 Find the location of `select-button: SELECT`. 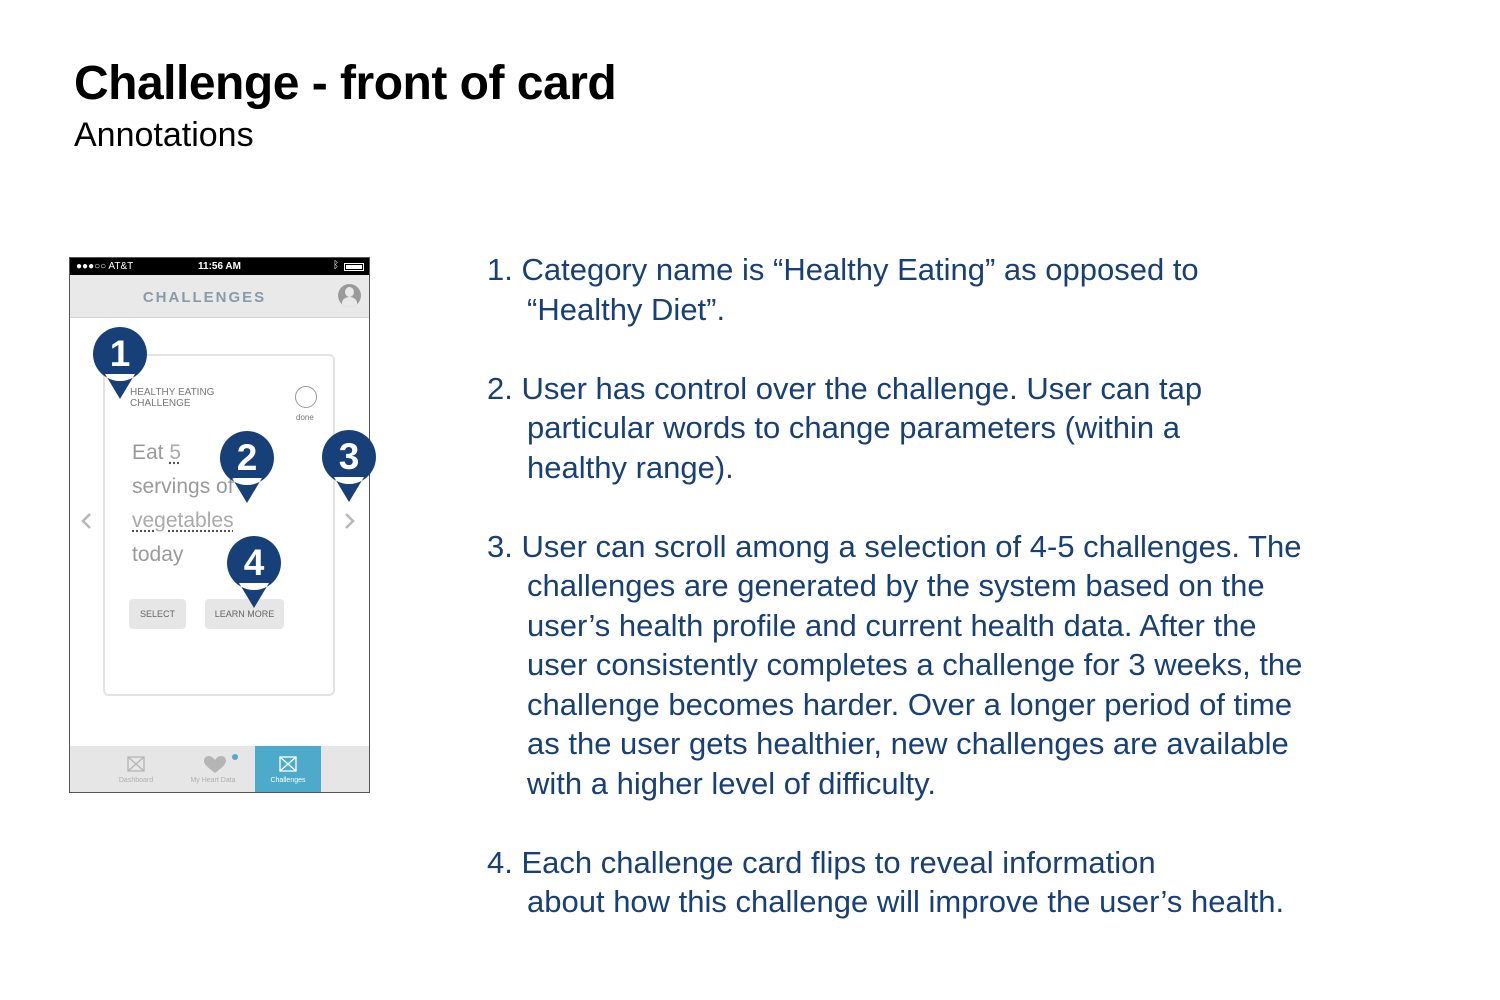

select-button: SELECT is located at coordinates (157, 614).